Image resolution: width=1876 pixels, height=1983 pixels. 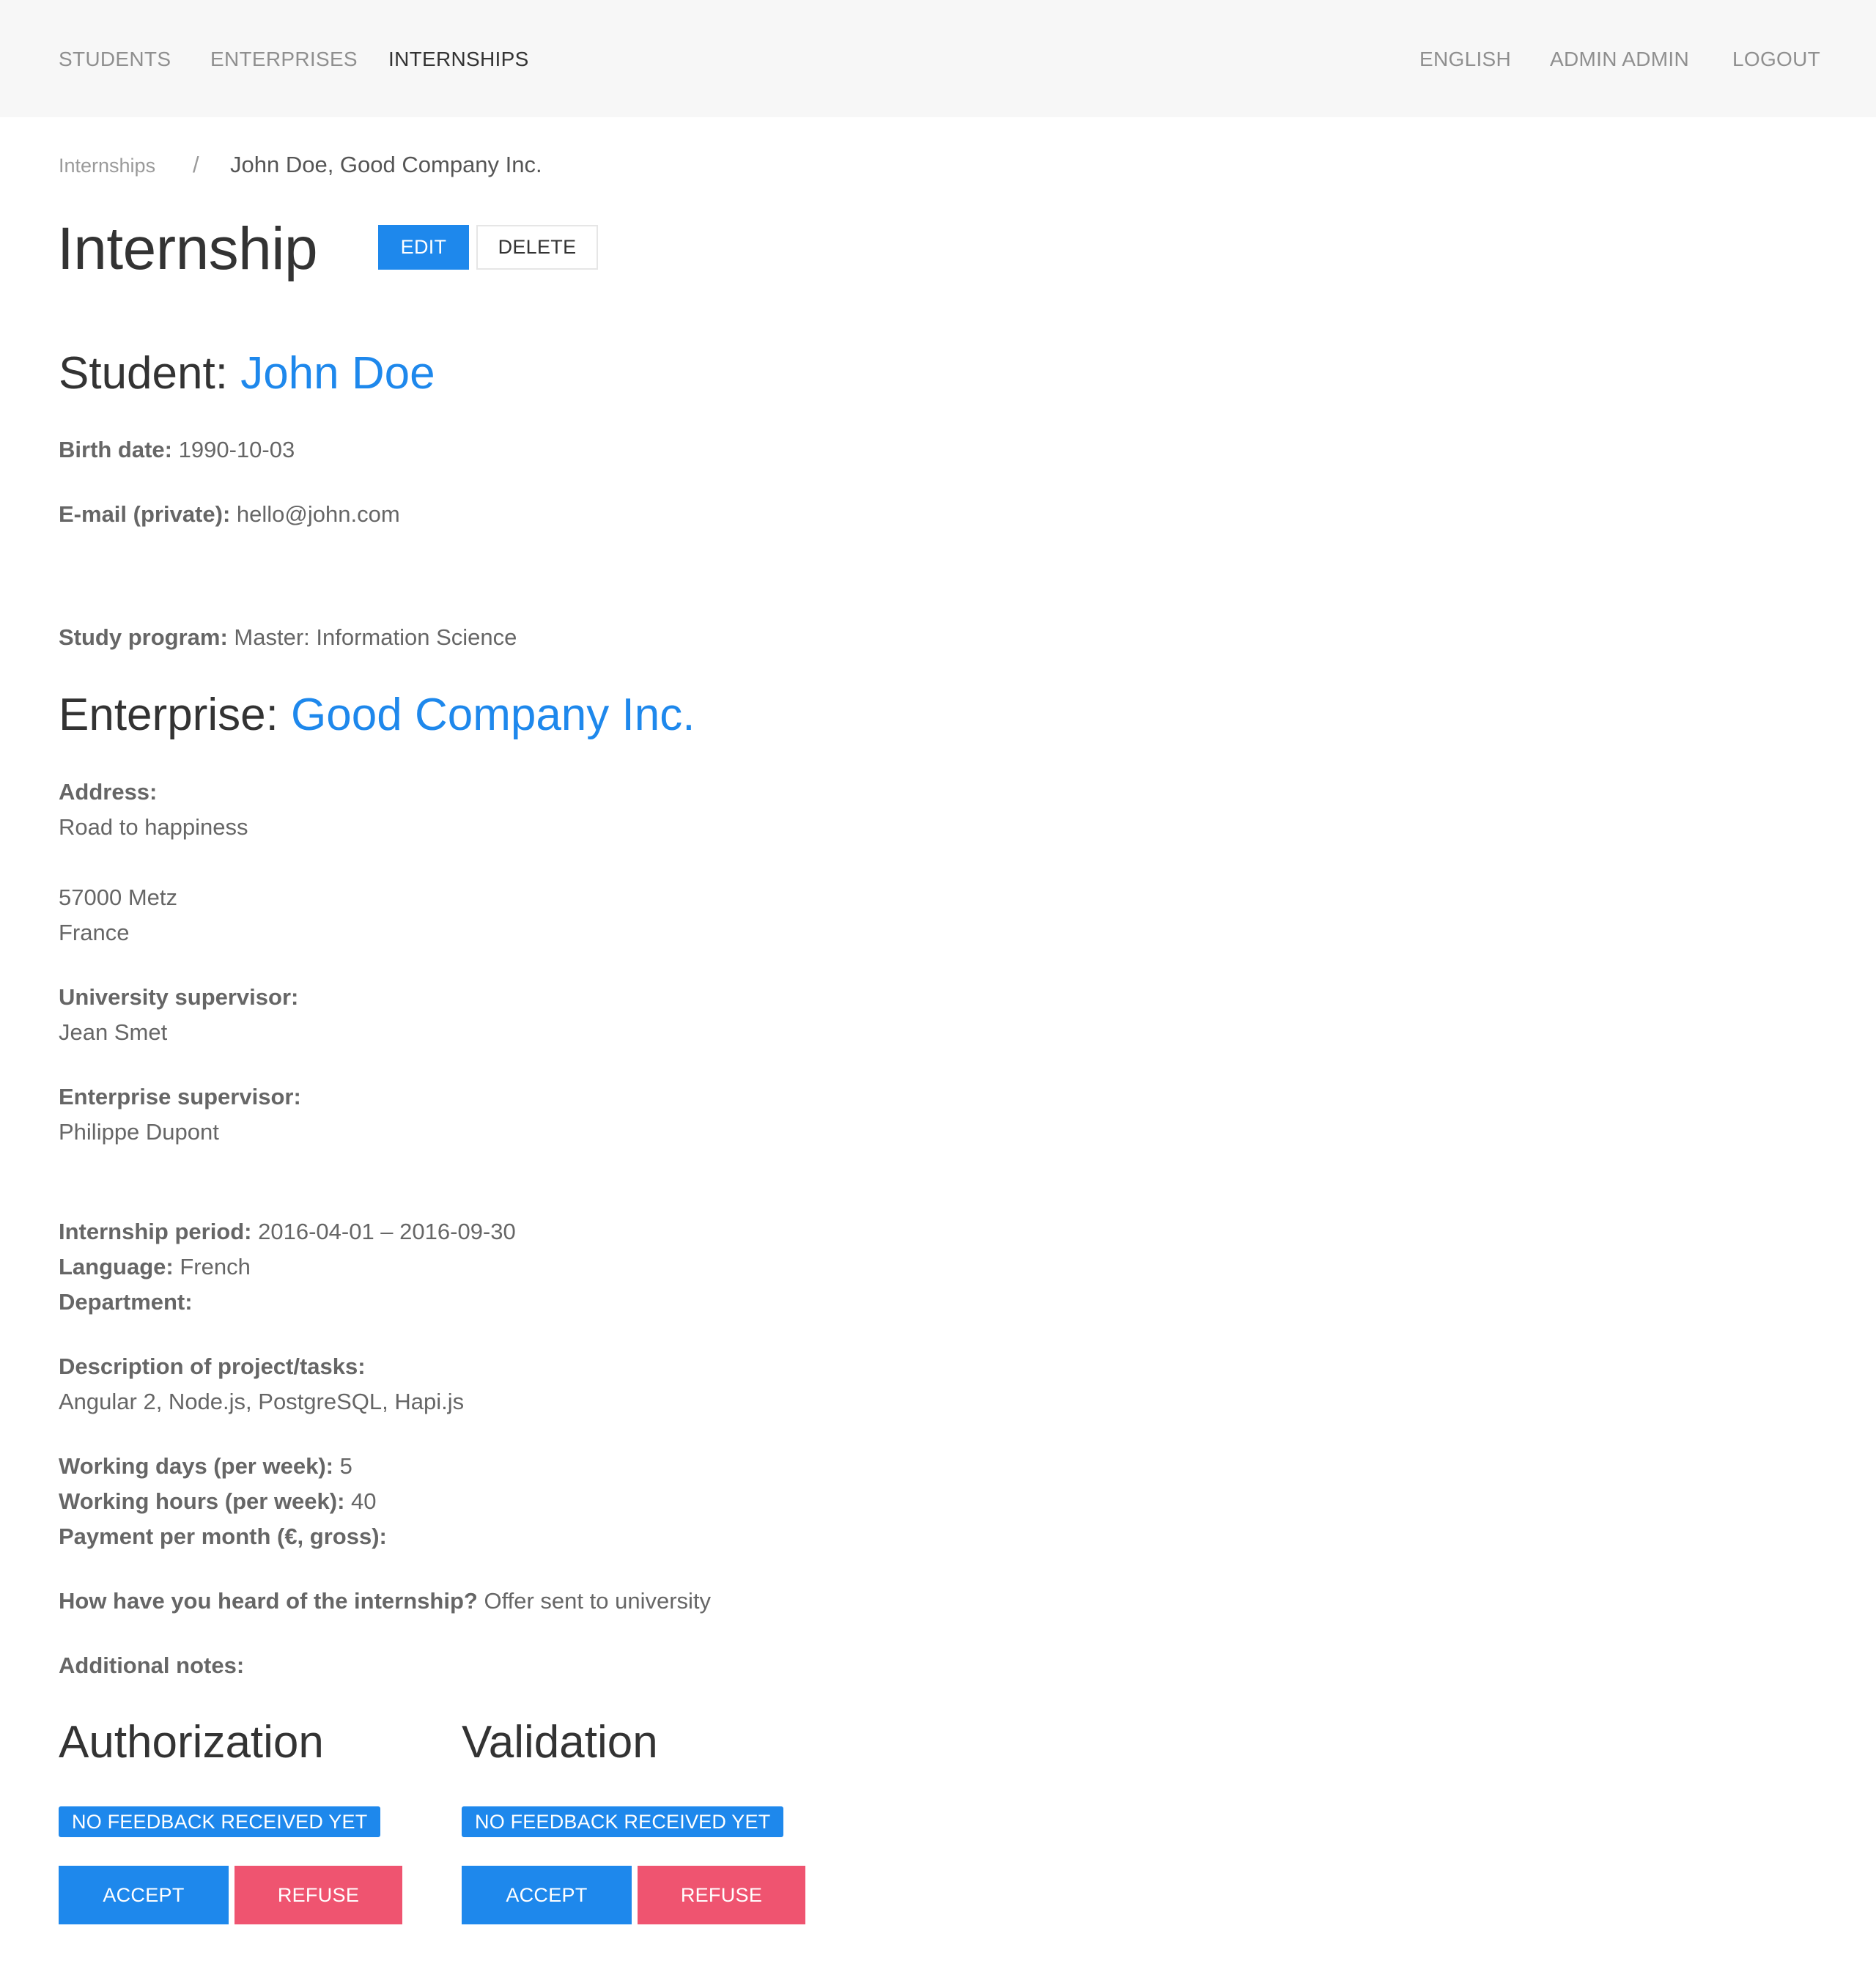 What do you see at coordinates (1465, 59) in the screenshot?
I see `nav-language-english: ENGLISH` at bounding box center [1465, 59].